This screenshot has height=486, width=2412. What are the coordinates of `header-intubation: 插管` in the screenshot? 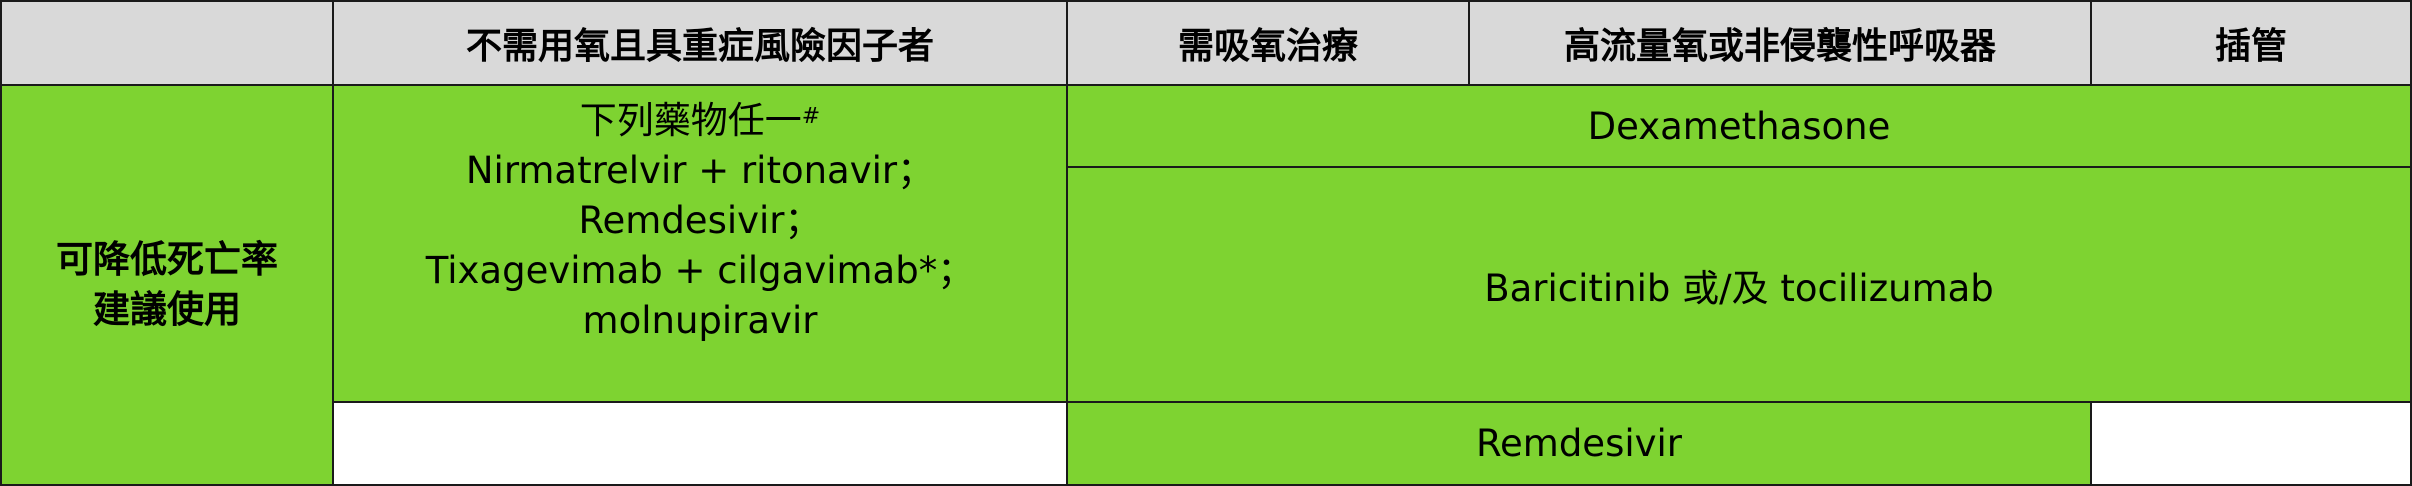 It's located at (2251, 43).